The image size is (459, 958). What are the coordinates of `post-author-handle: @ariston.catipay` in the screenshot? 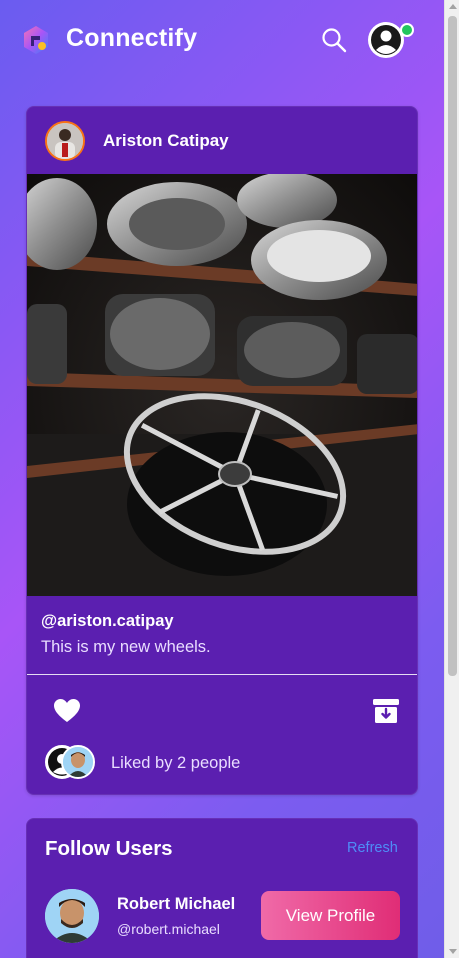 It's located at (107, 621).